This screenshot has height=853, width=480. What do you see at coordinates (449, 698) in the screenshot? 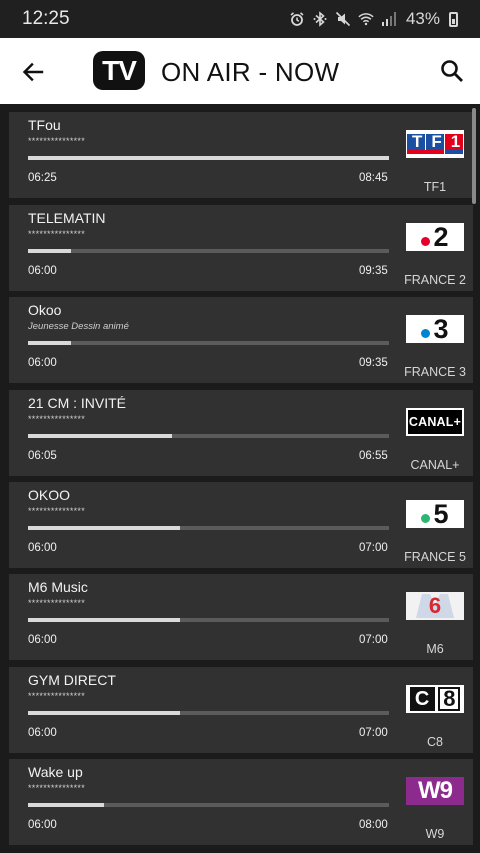
I see `c8-logo-8: 8` at bounding box center [449, 698].